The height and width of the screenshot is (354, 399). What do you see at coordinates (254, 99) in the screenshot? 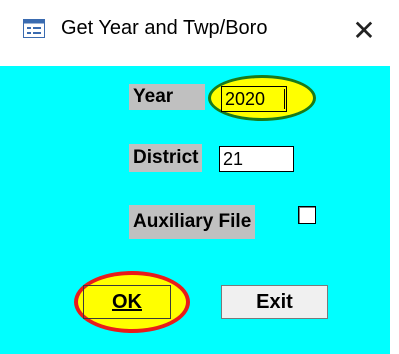
I see `year-input: 2020` at bounding box center [254, 99].